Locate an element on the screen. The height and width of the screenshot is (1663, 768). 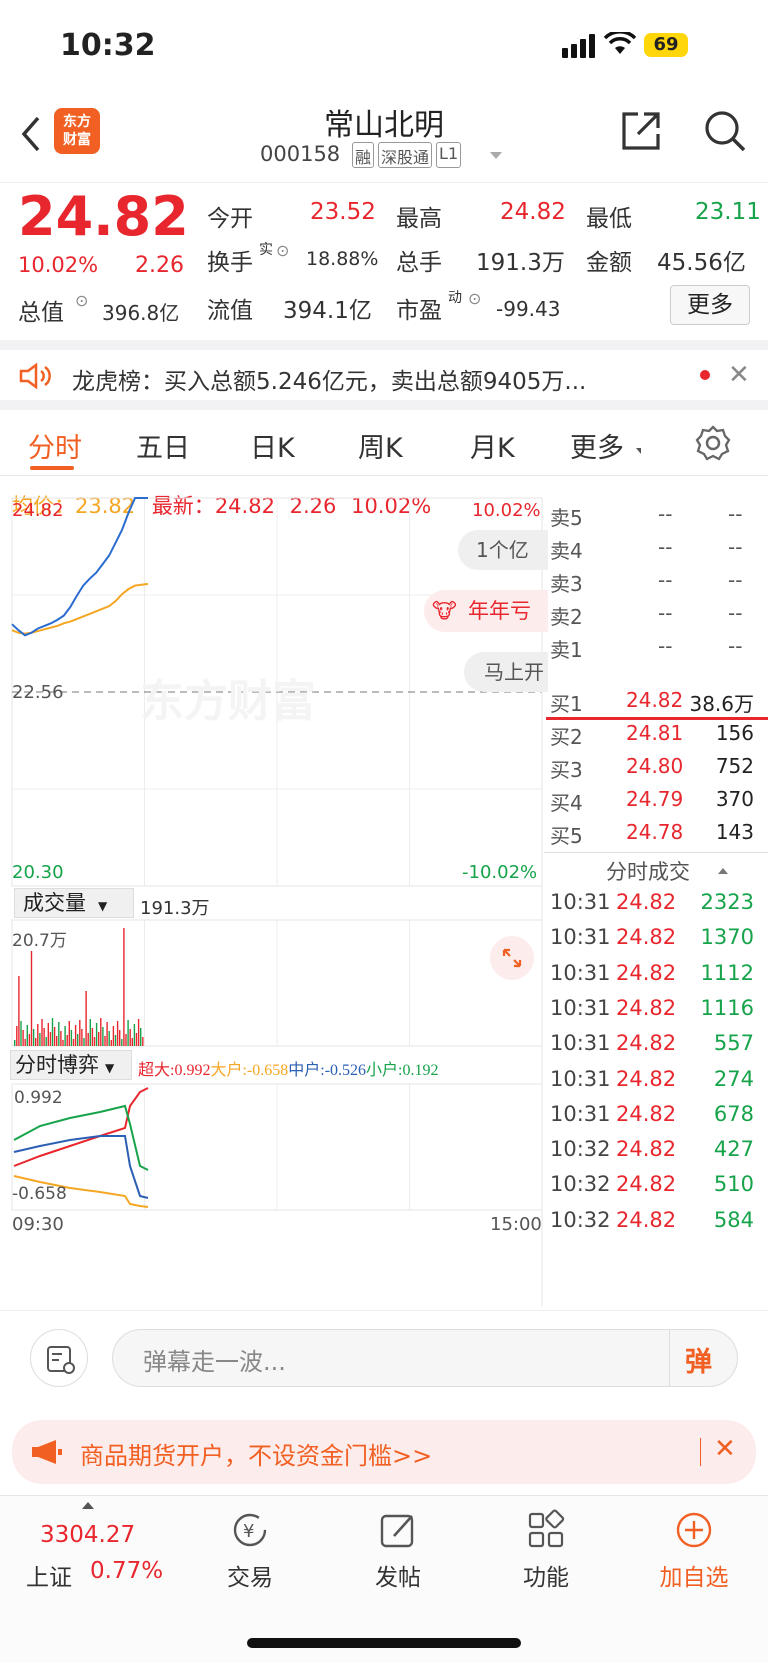
index-value: 3304.27 is located at coordinates (87, 1535).